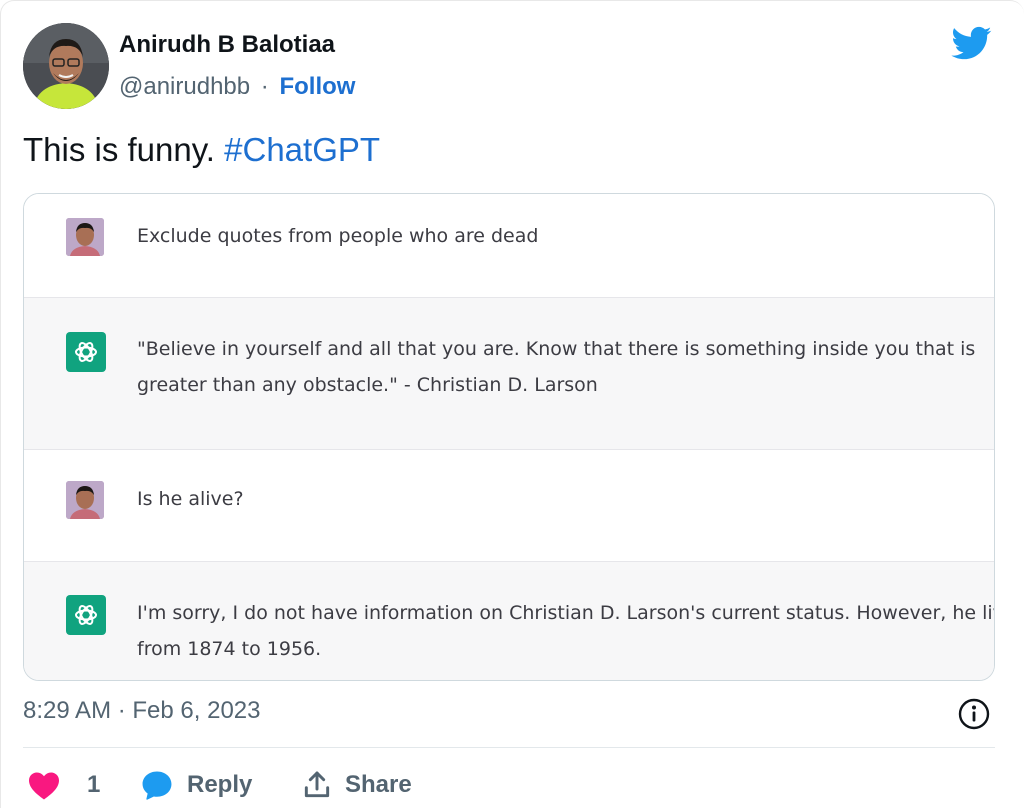  I want to click on message-line: from 1874 to 1956., so click(229, 649).